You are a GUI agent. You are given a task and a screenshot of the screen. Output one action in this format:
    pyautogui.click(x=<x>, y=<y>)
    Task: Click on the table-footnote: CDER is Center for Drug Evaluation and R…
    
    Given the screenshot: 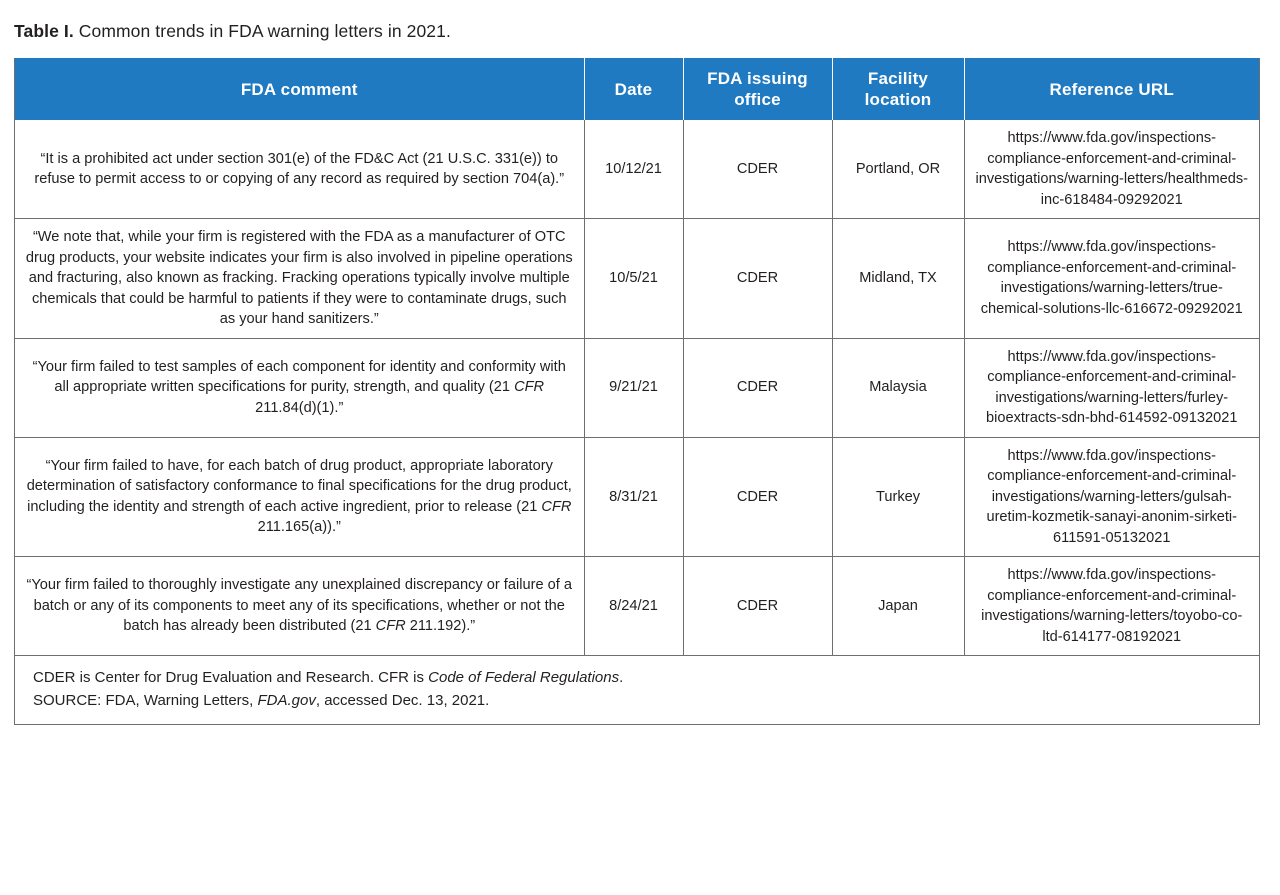 What is the action you would take?
    pyautogui.click(x=637, y=689)
    